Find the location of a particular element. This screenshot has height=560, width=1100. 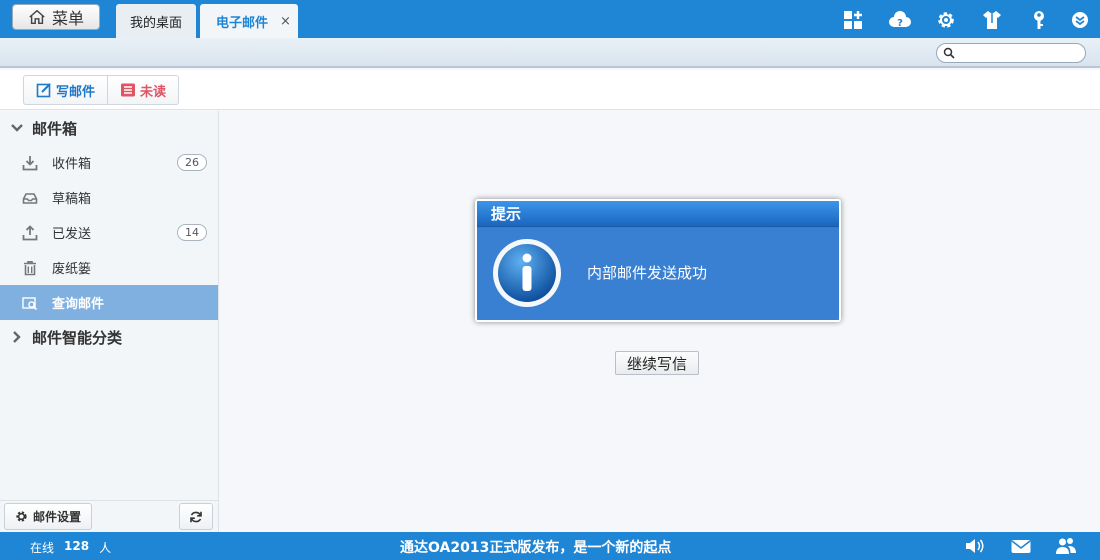

unread-button: 未读 is located at coordinates (142, 90).